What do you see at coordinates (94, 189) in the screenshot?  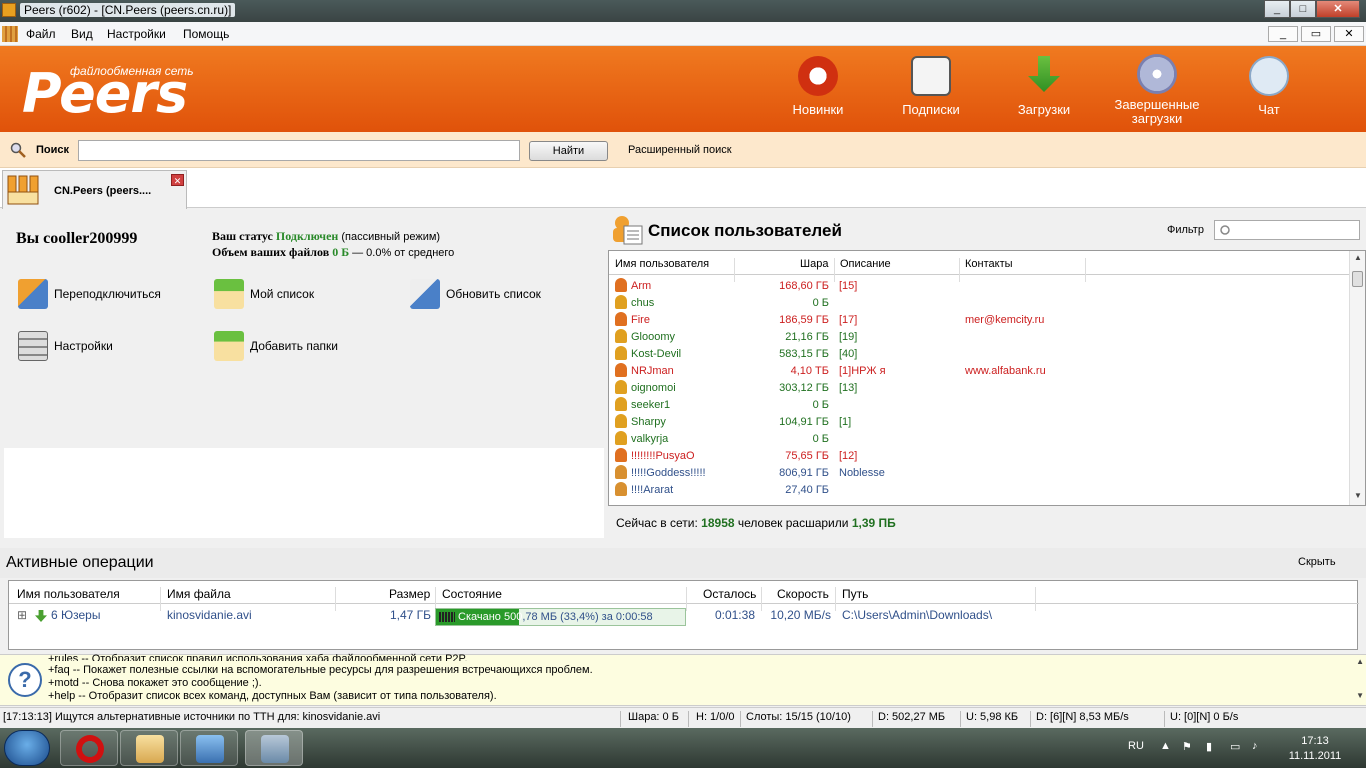 I see `tab-cn-peers: CN.Peers (peers.... ✕` at bounding box center [94, 189].